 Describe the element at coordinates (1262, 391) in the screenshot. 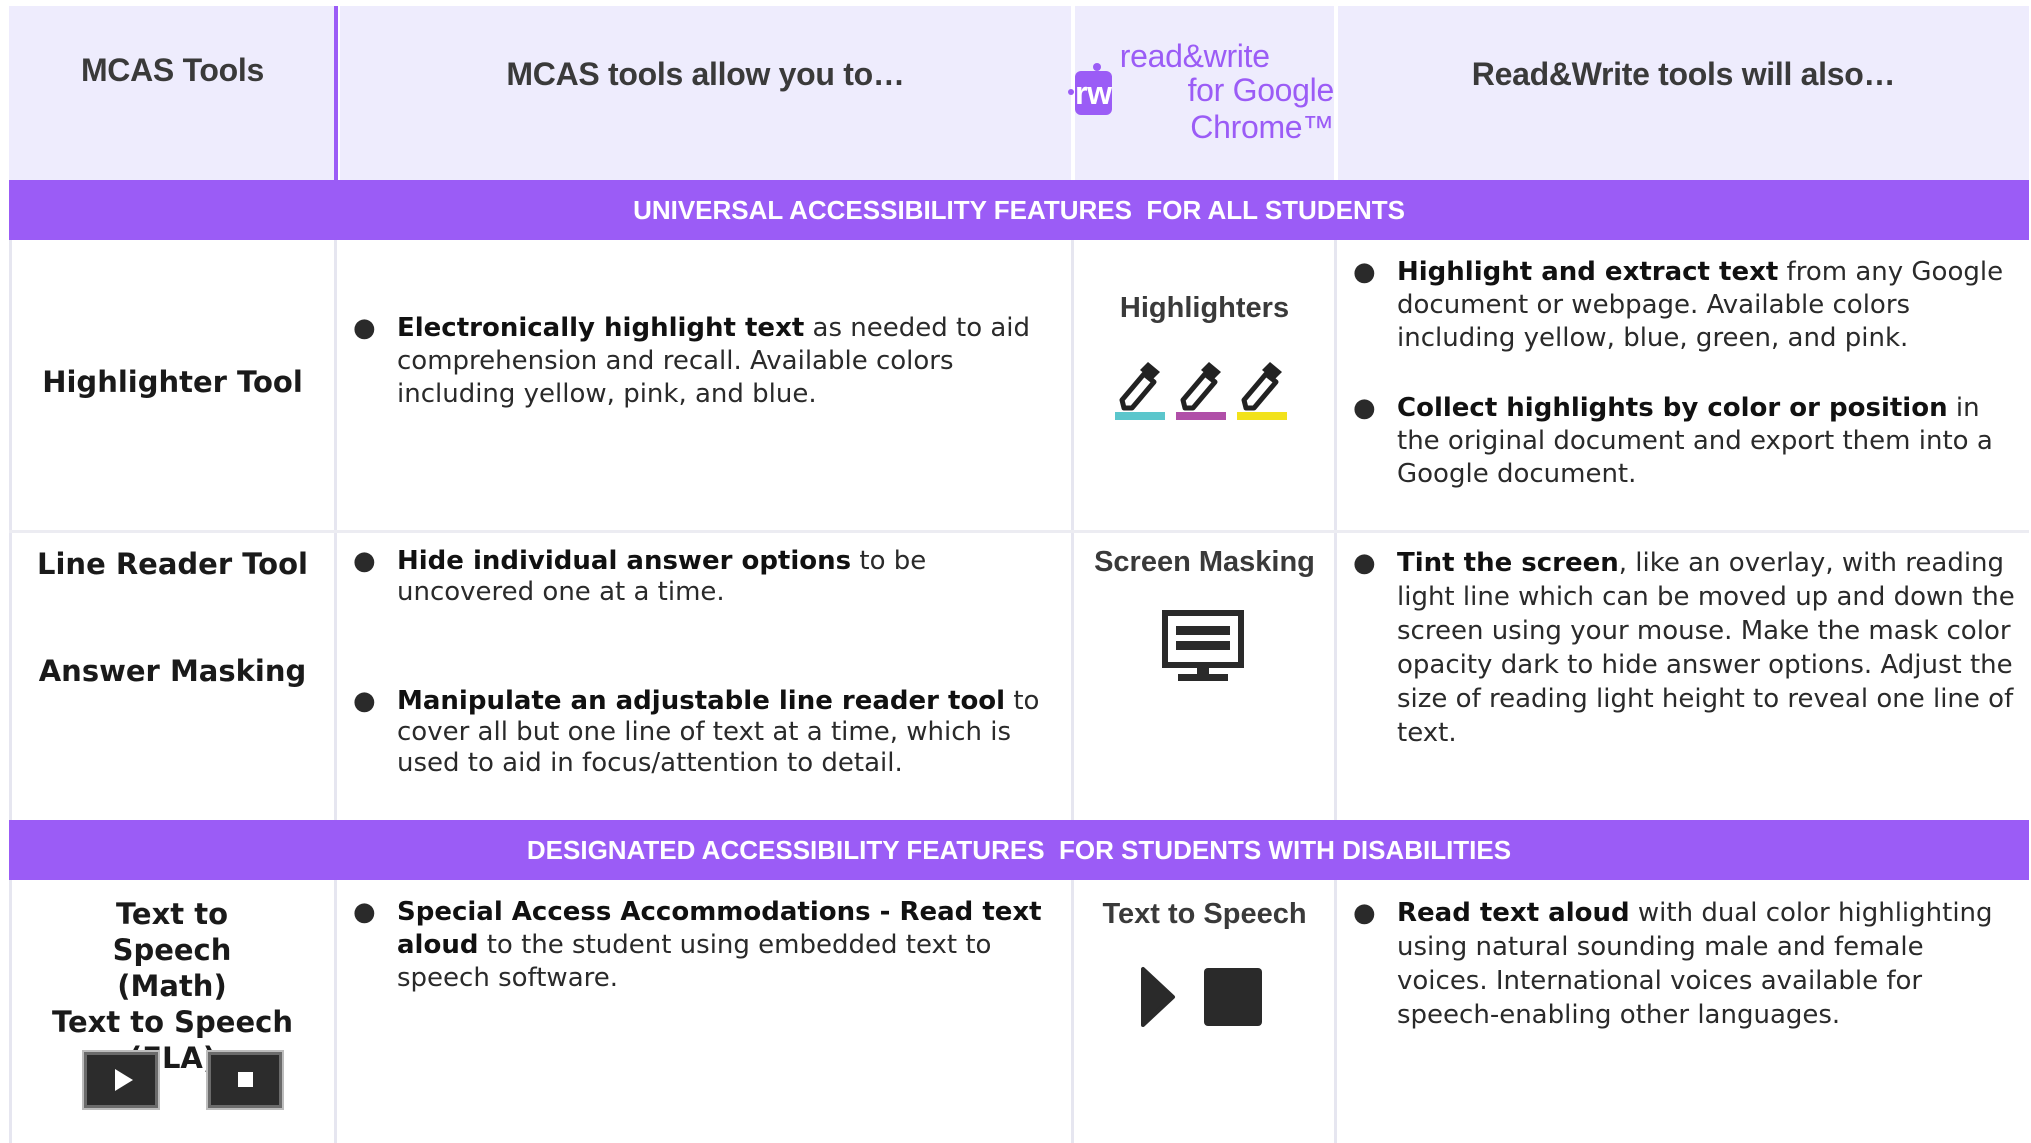

I see `highlighter-pen-yellow-icon` at that location.